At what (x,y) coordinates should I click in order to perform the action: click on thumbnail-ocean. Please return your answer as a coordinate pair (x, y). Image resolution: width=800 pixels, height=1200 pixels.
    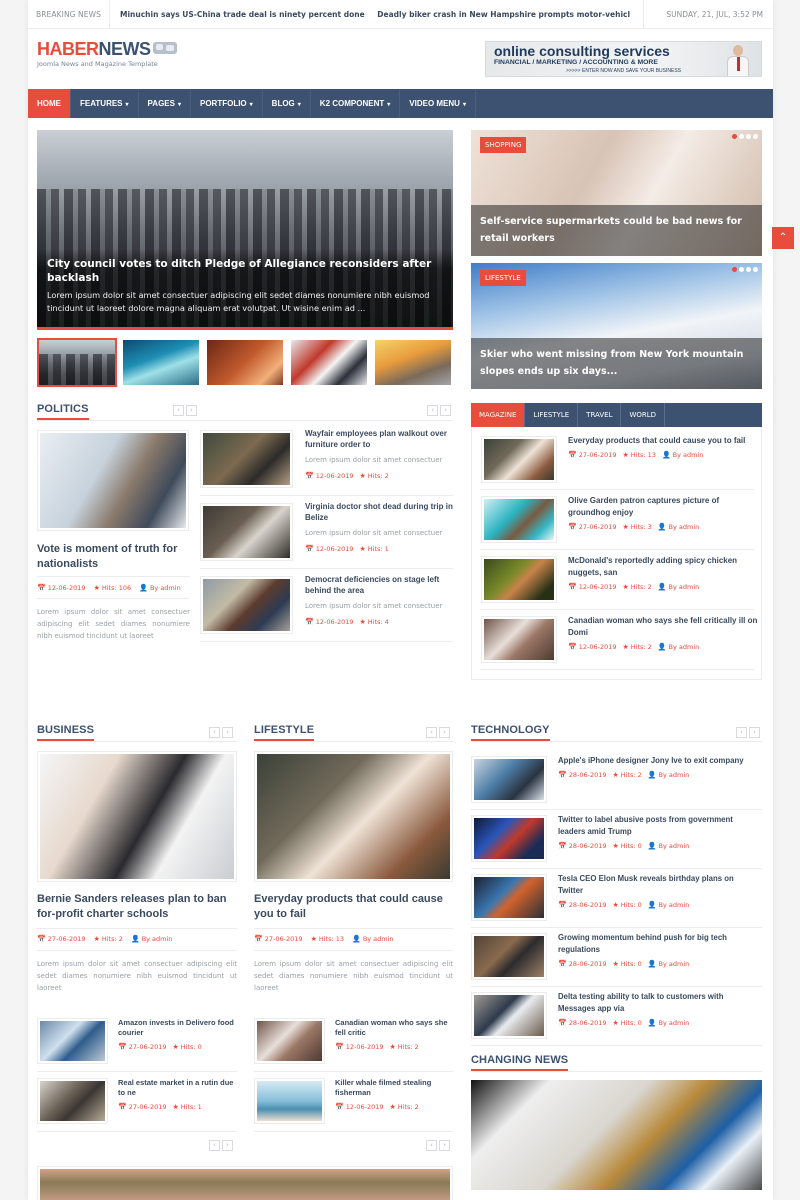
    Looking at the image, I should click on (161, 362).